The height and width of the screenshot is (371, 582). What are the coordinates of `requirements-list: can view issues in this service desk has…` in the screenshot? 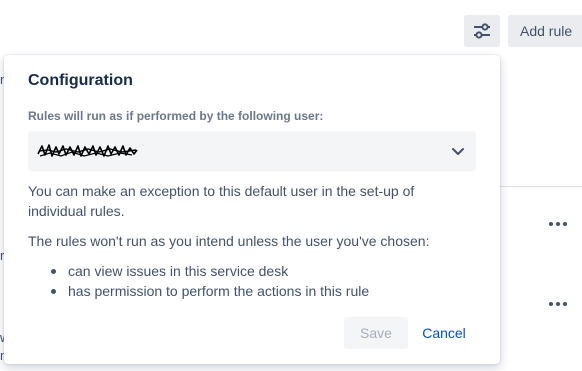 It's located at (198, 281).